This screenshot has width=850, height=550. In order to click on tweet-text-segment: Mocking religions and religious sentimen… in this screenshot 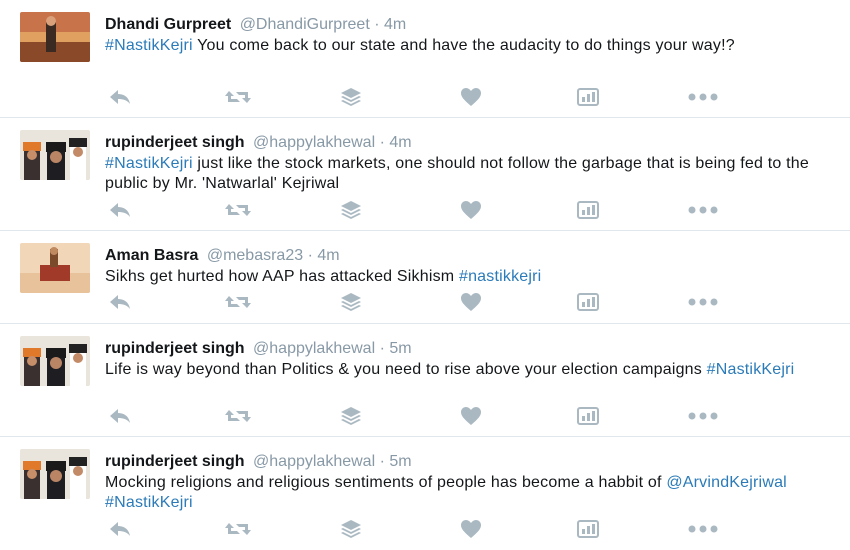, I will do `click(386, 482)`.